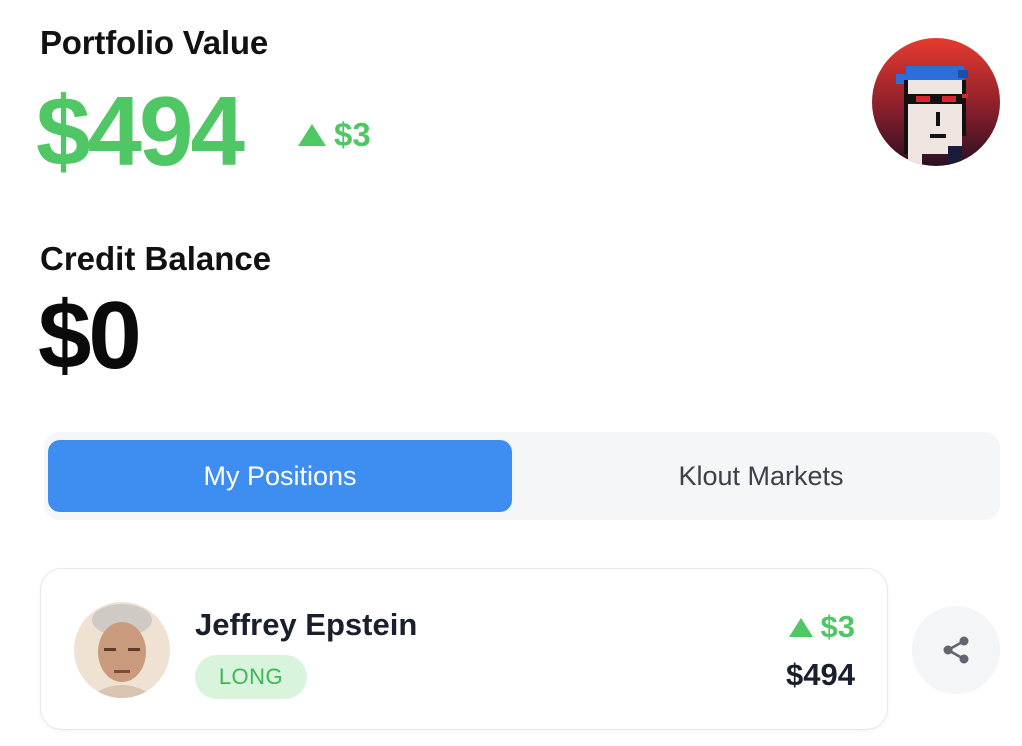 This screenshot has width=1022, height=746. I want to click on position-name: Jeffrey Epstein, so click(306, 624).